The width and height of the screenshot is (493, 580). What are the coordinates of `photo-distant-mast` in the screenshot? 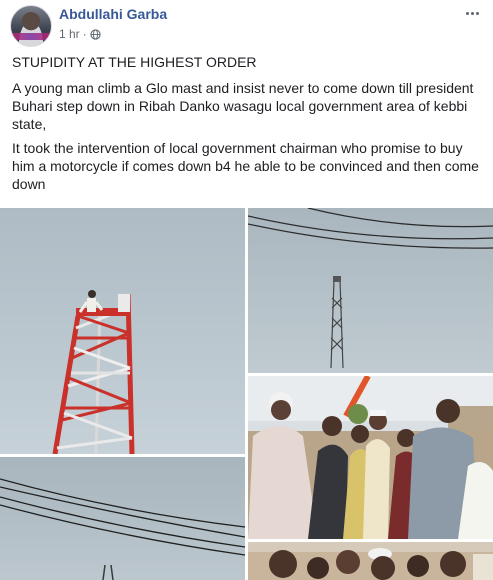 It's located at (370, 290).